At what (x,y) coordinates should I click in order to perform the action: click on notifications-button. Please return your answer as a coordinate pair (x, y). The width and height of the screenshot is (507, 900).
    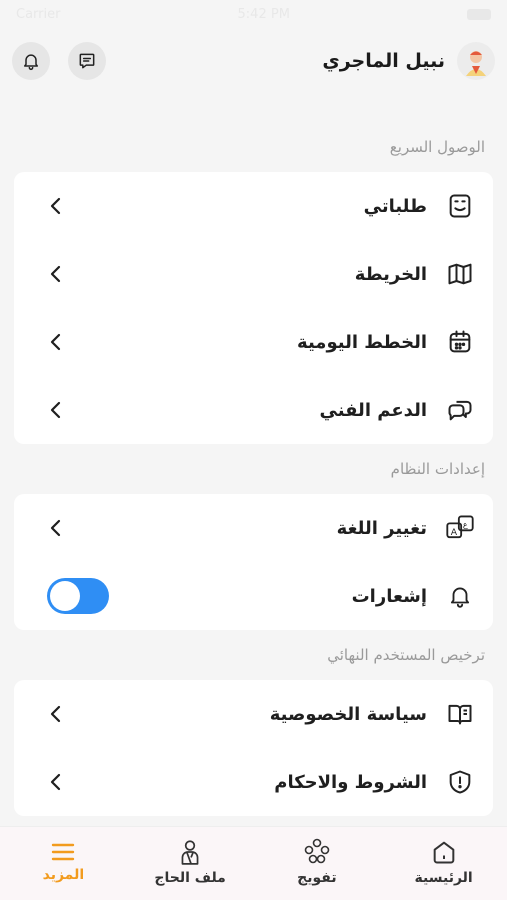
    Looking at the image, I should click on (31, 61).